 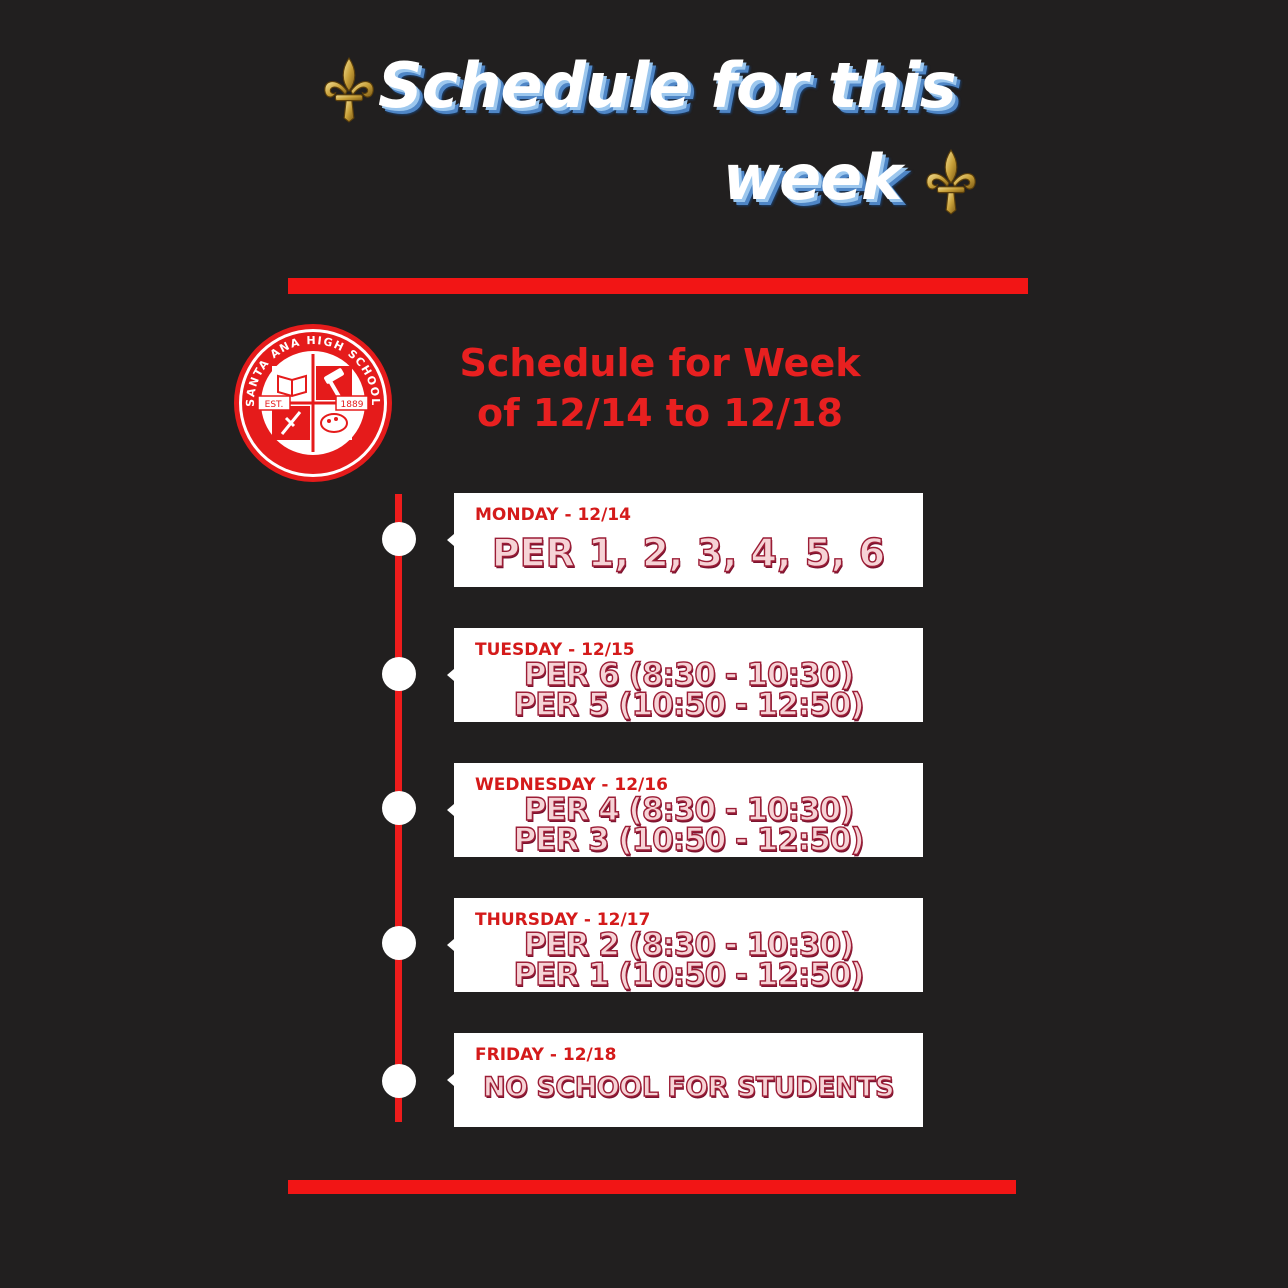 What do you see at coordinates (313, 403) in the screenshot?
I see `school-seal: SANTA ANA HIGH SCHOOL SAINTS EST. 1889` at bounding box center [313, 403].